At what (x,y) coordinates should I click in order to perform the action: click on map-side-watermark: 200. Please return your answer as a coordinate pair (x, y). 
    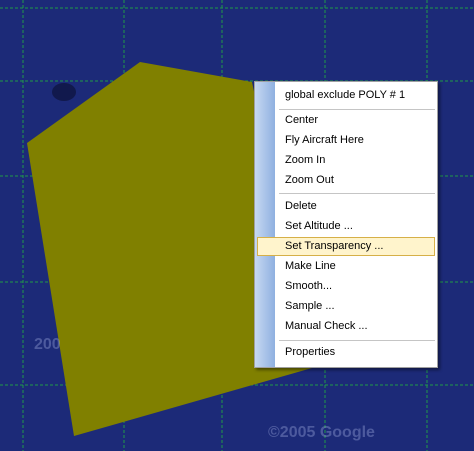
    Looking at the image, I should click on (47, 344).